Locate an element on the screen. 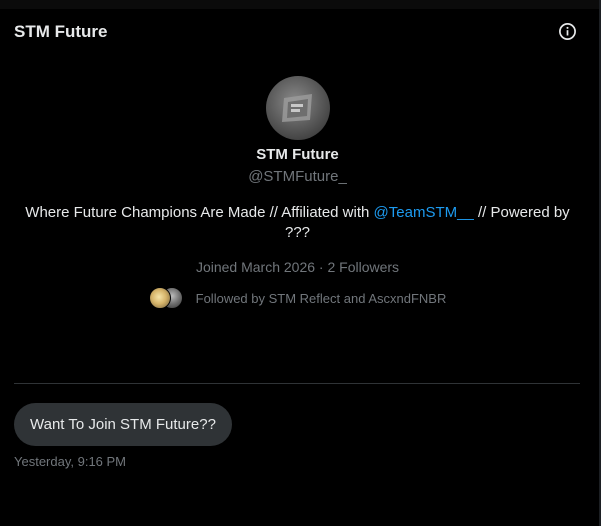 This screenshot has height=526, width=601. stm-logo-icon is located at coordinates (296, 108).